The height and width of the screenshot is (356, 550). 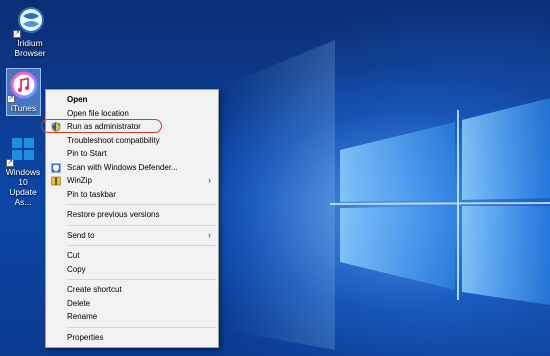 I want to click on menu-item-run-as-administrator: Run as administrator, so click(x=129, y=126).